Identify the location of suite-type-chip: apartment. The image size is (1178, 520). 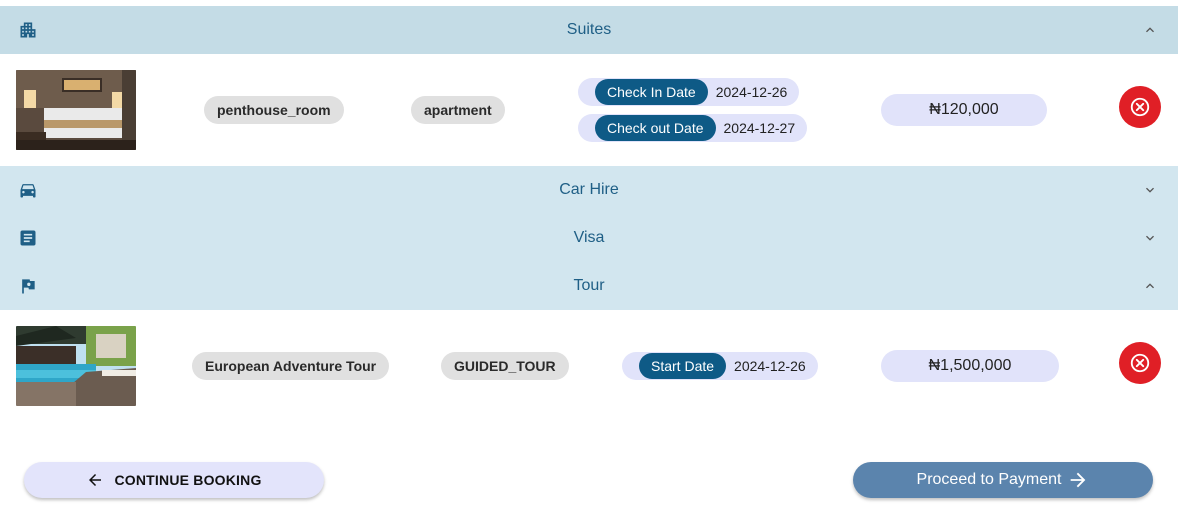
(458, 110).